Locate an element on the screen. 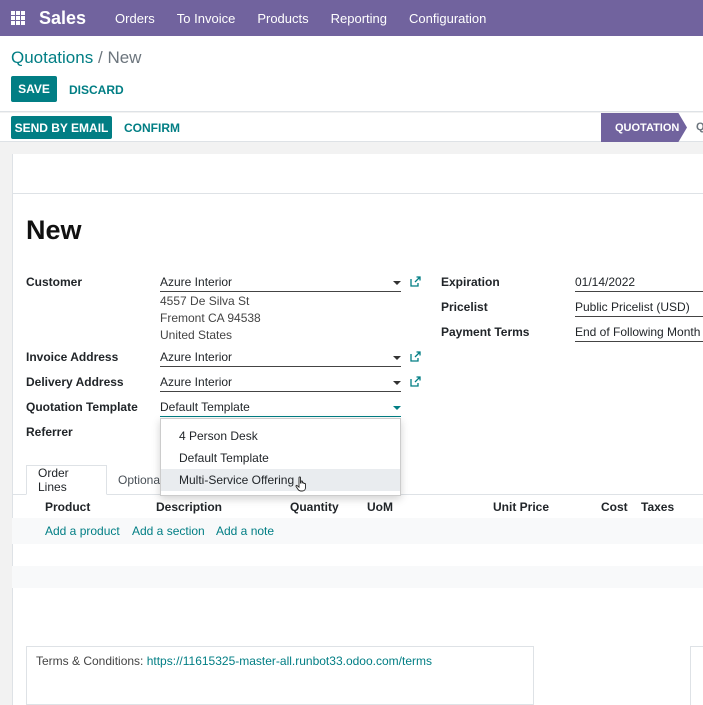 This screenshot has width=703, height=705. delivery-address-label: Delivery Address is located at coordinates (75, 382).